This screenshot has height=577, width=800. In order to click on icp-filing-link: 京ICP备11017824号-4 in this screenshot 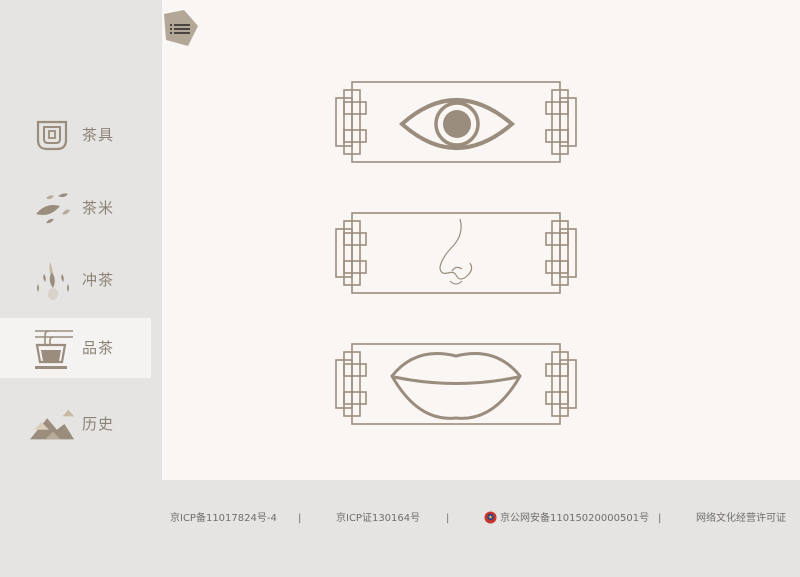, I will do `click(223, 519)`.